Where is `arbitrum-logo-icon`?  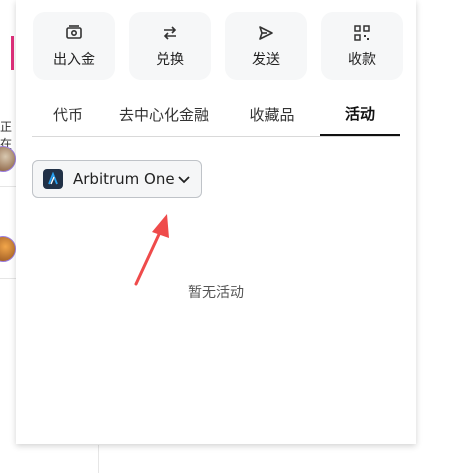
arbitrum-logo-icon is located at coordinates (53, 179).